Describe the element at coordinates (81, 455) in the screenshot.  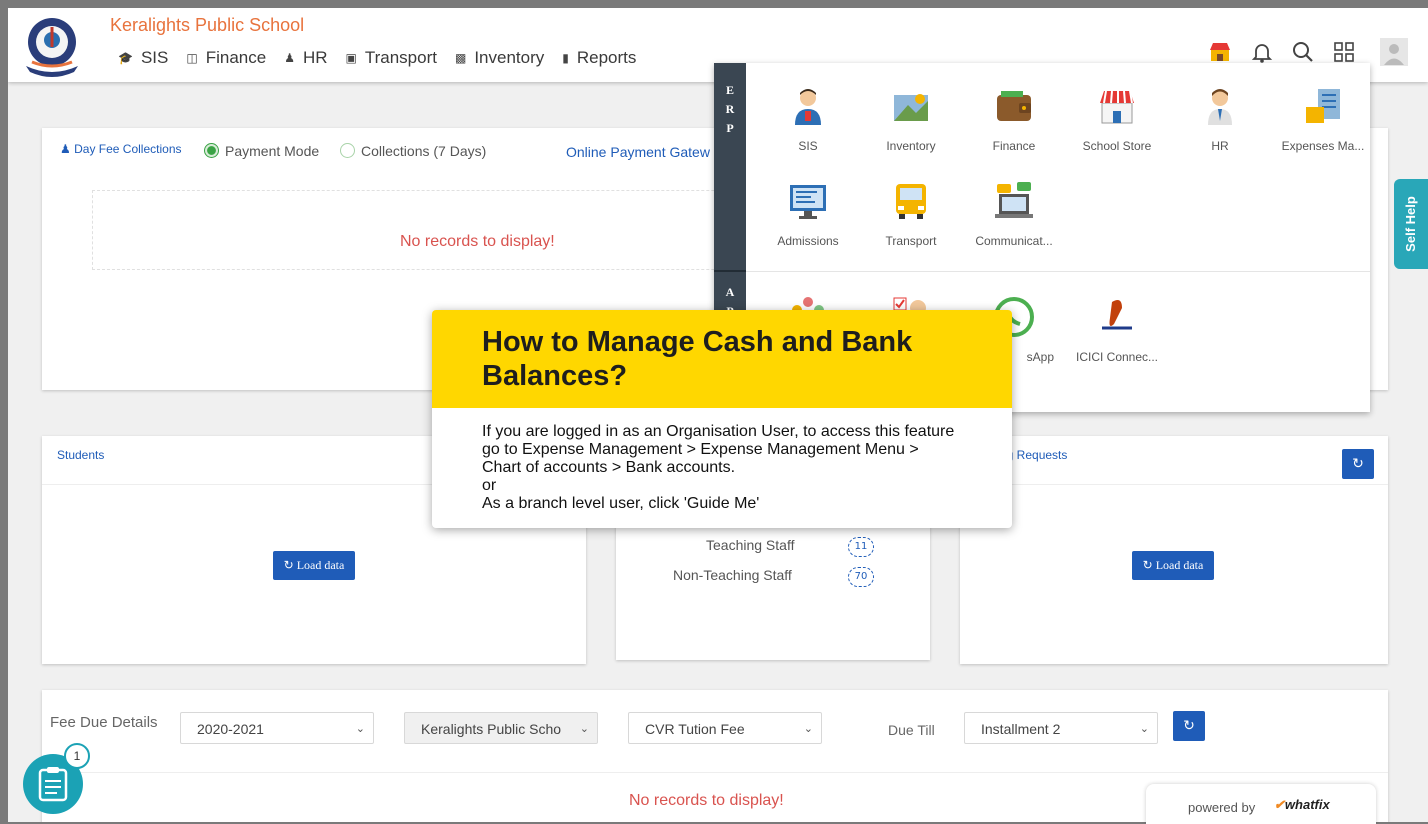
I see `students-title: Students` at that location.